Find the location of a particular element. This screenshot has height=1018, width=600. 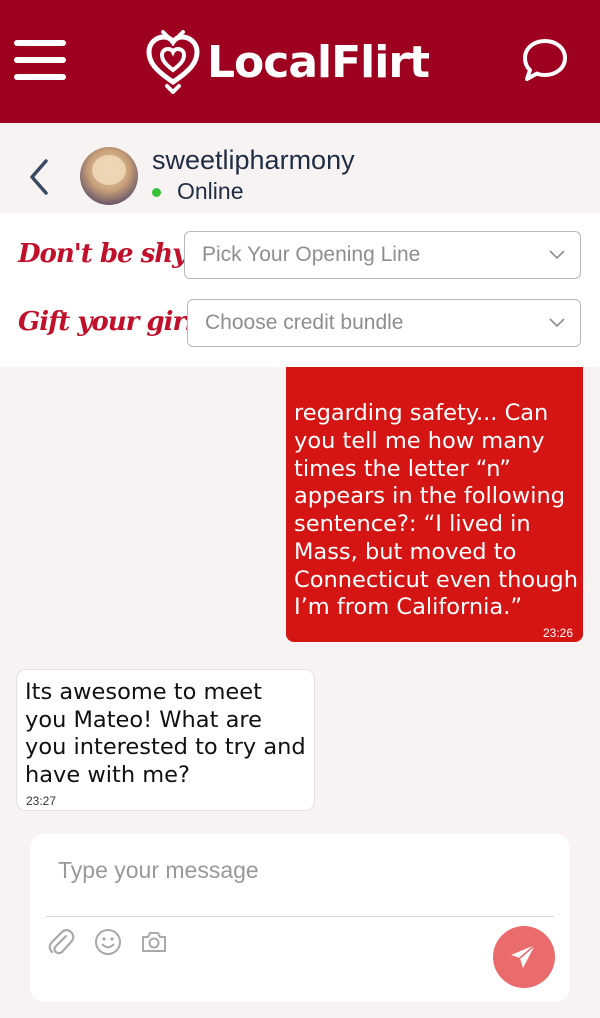

message-input is located at coordinates (298, 870).